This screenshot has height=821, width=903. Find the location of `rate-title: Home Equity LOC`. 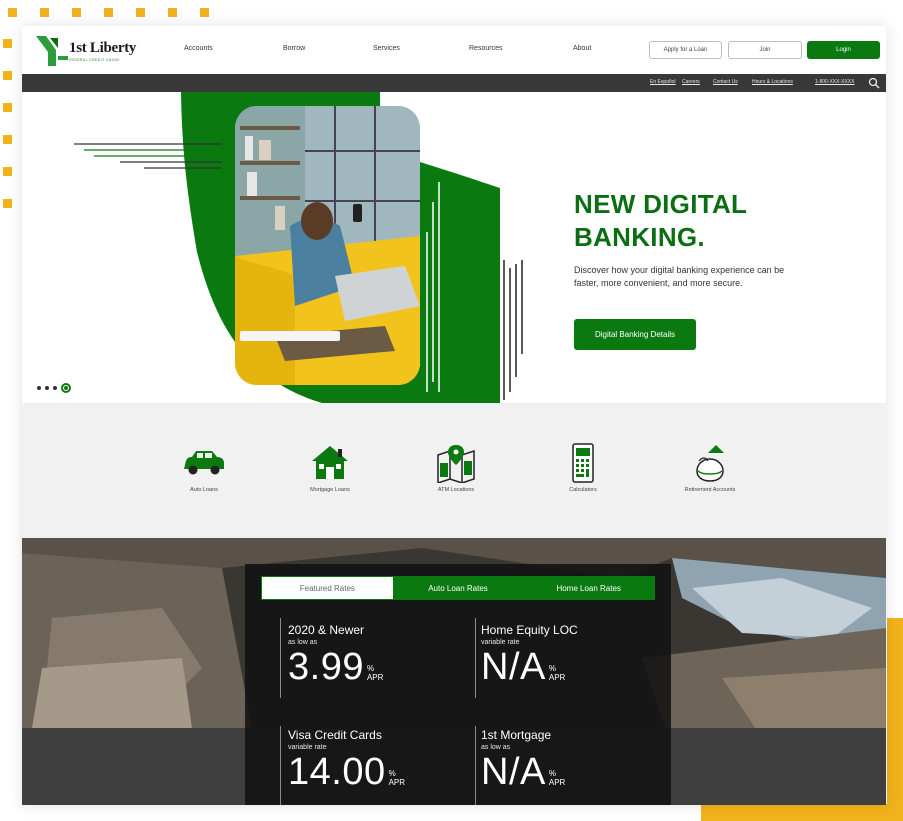

rate-title: Home Equity LOC is located at coordinates (529, 630).